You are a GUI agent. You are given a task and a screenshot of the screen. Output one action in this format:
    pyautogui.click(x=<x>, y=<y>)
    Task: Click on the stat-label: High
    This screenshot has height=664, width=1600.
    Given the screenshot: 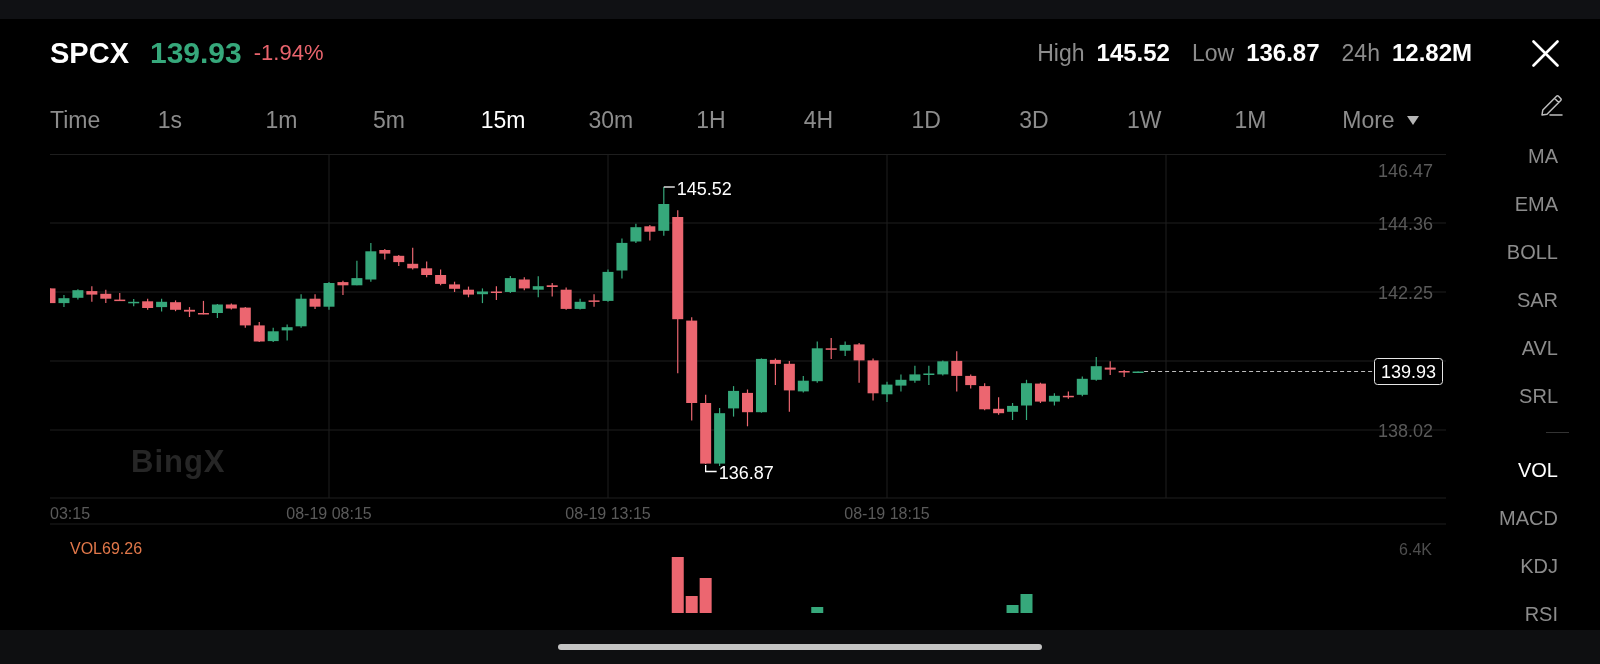 What is the action you would take?
    pyautogui.click(x=1061, y=53)
    